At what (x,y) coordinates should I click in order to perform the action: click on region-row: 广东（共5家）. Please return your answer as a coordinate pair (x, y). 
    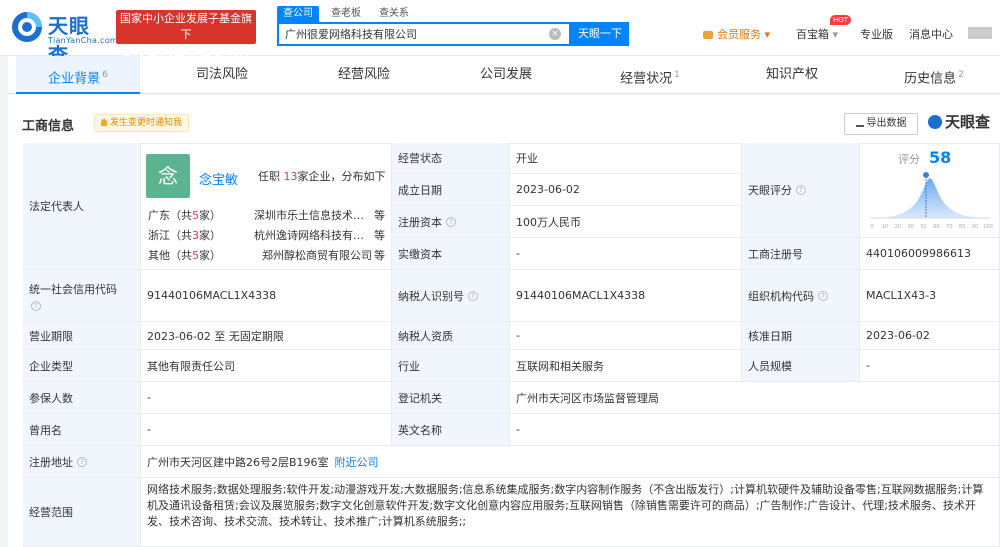
    Looking at the image, I should click on (184, 215).